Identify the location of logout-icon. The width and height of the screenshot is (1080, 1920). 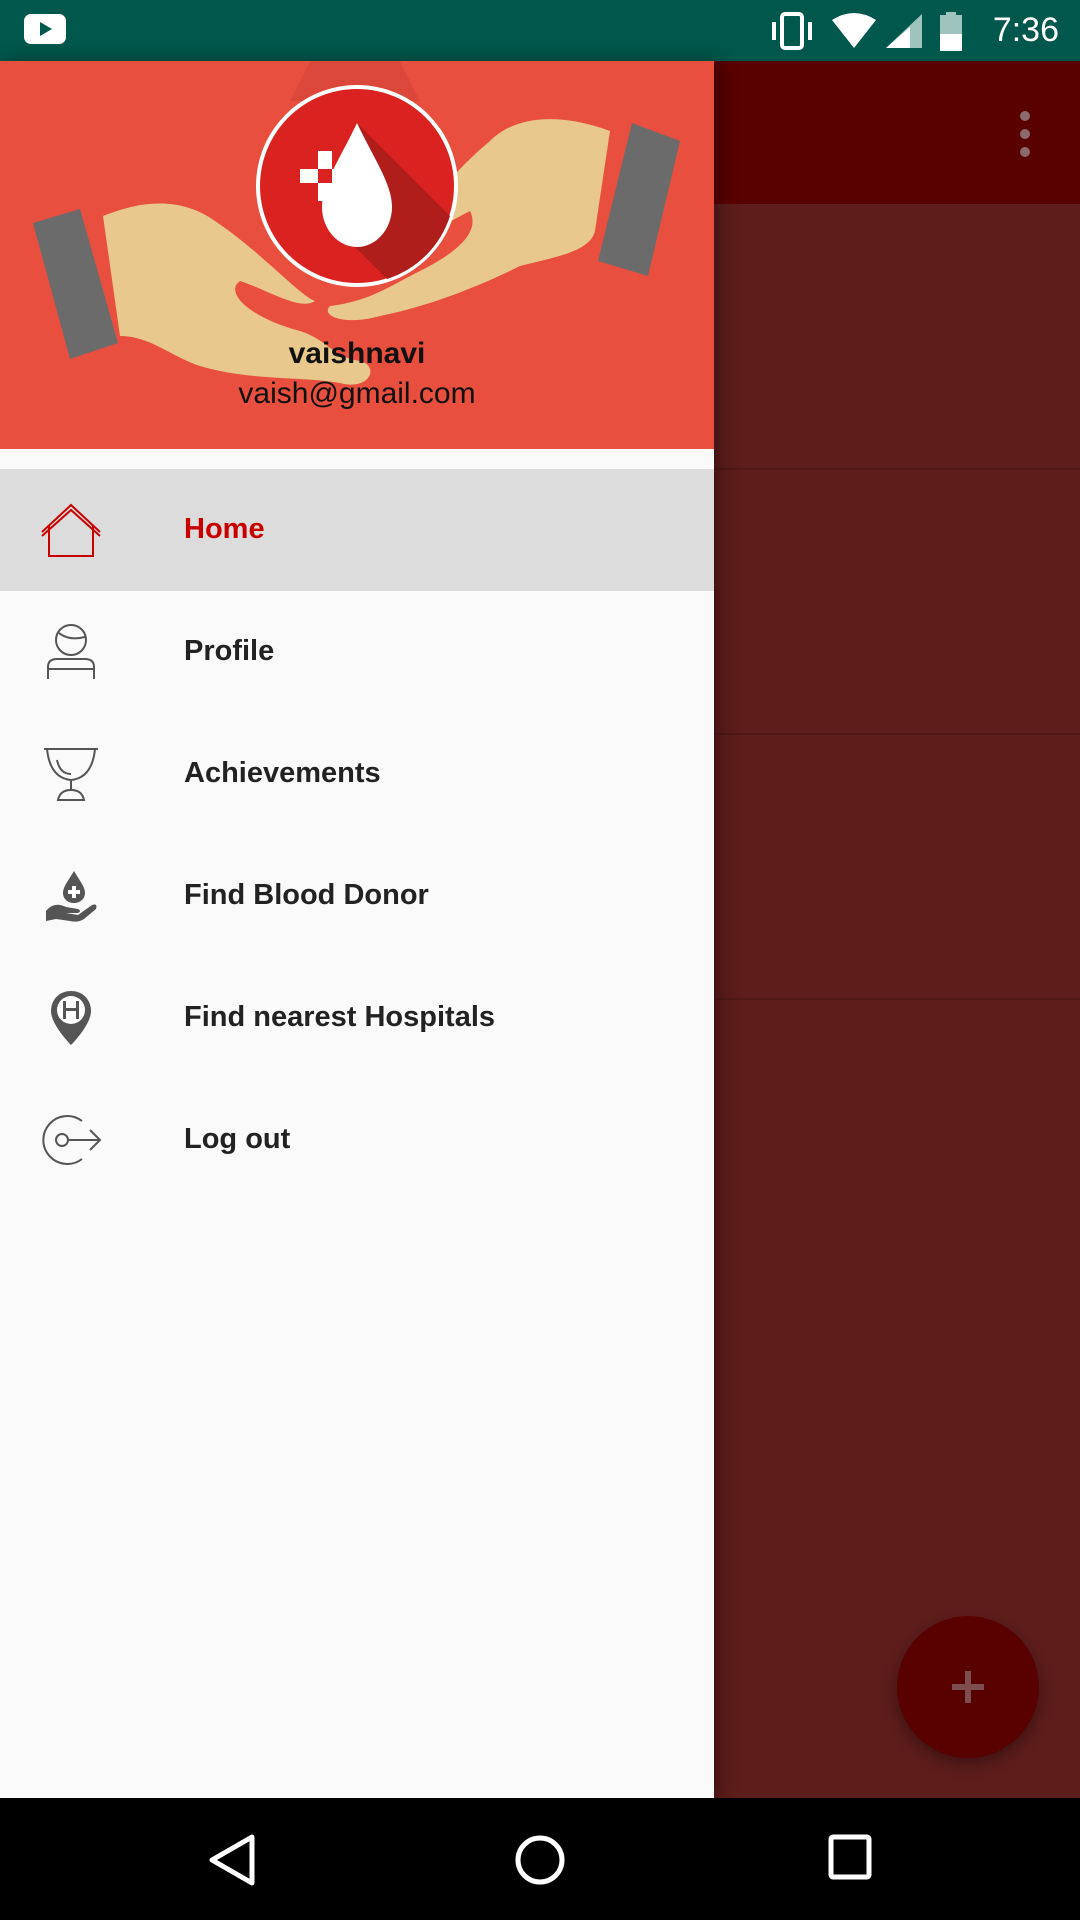
(71, 1140).